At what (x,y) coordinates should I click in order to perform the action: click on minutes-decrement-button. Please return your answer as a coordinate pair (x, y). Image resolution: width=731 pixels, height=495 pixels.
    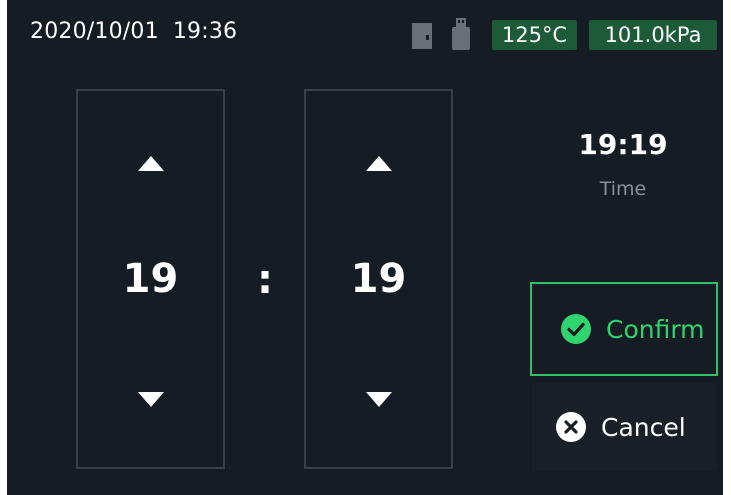
    Looking at the image, I should click on (378, 399).